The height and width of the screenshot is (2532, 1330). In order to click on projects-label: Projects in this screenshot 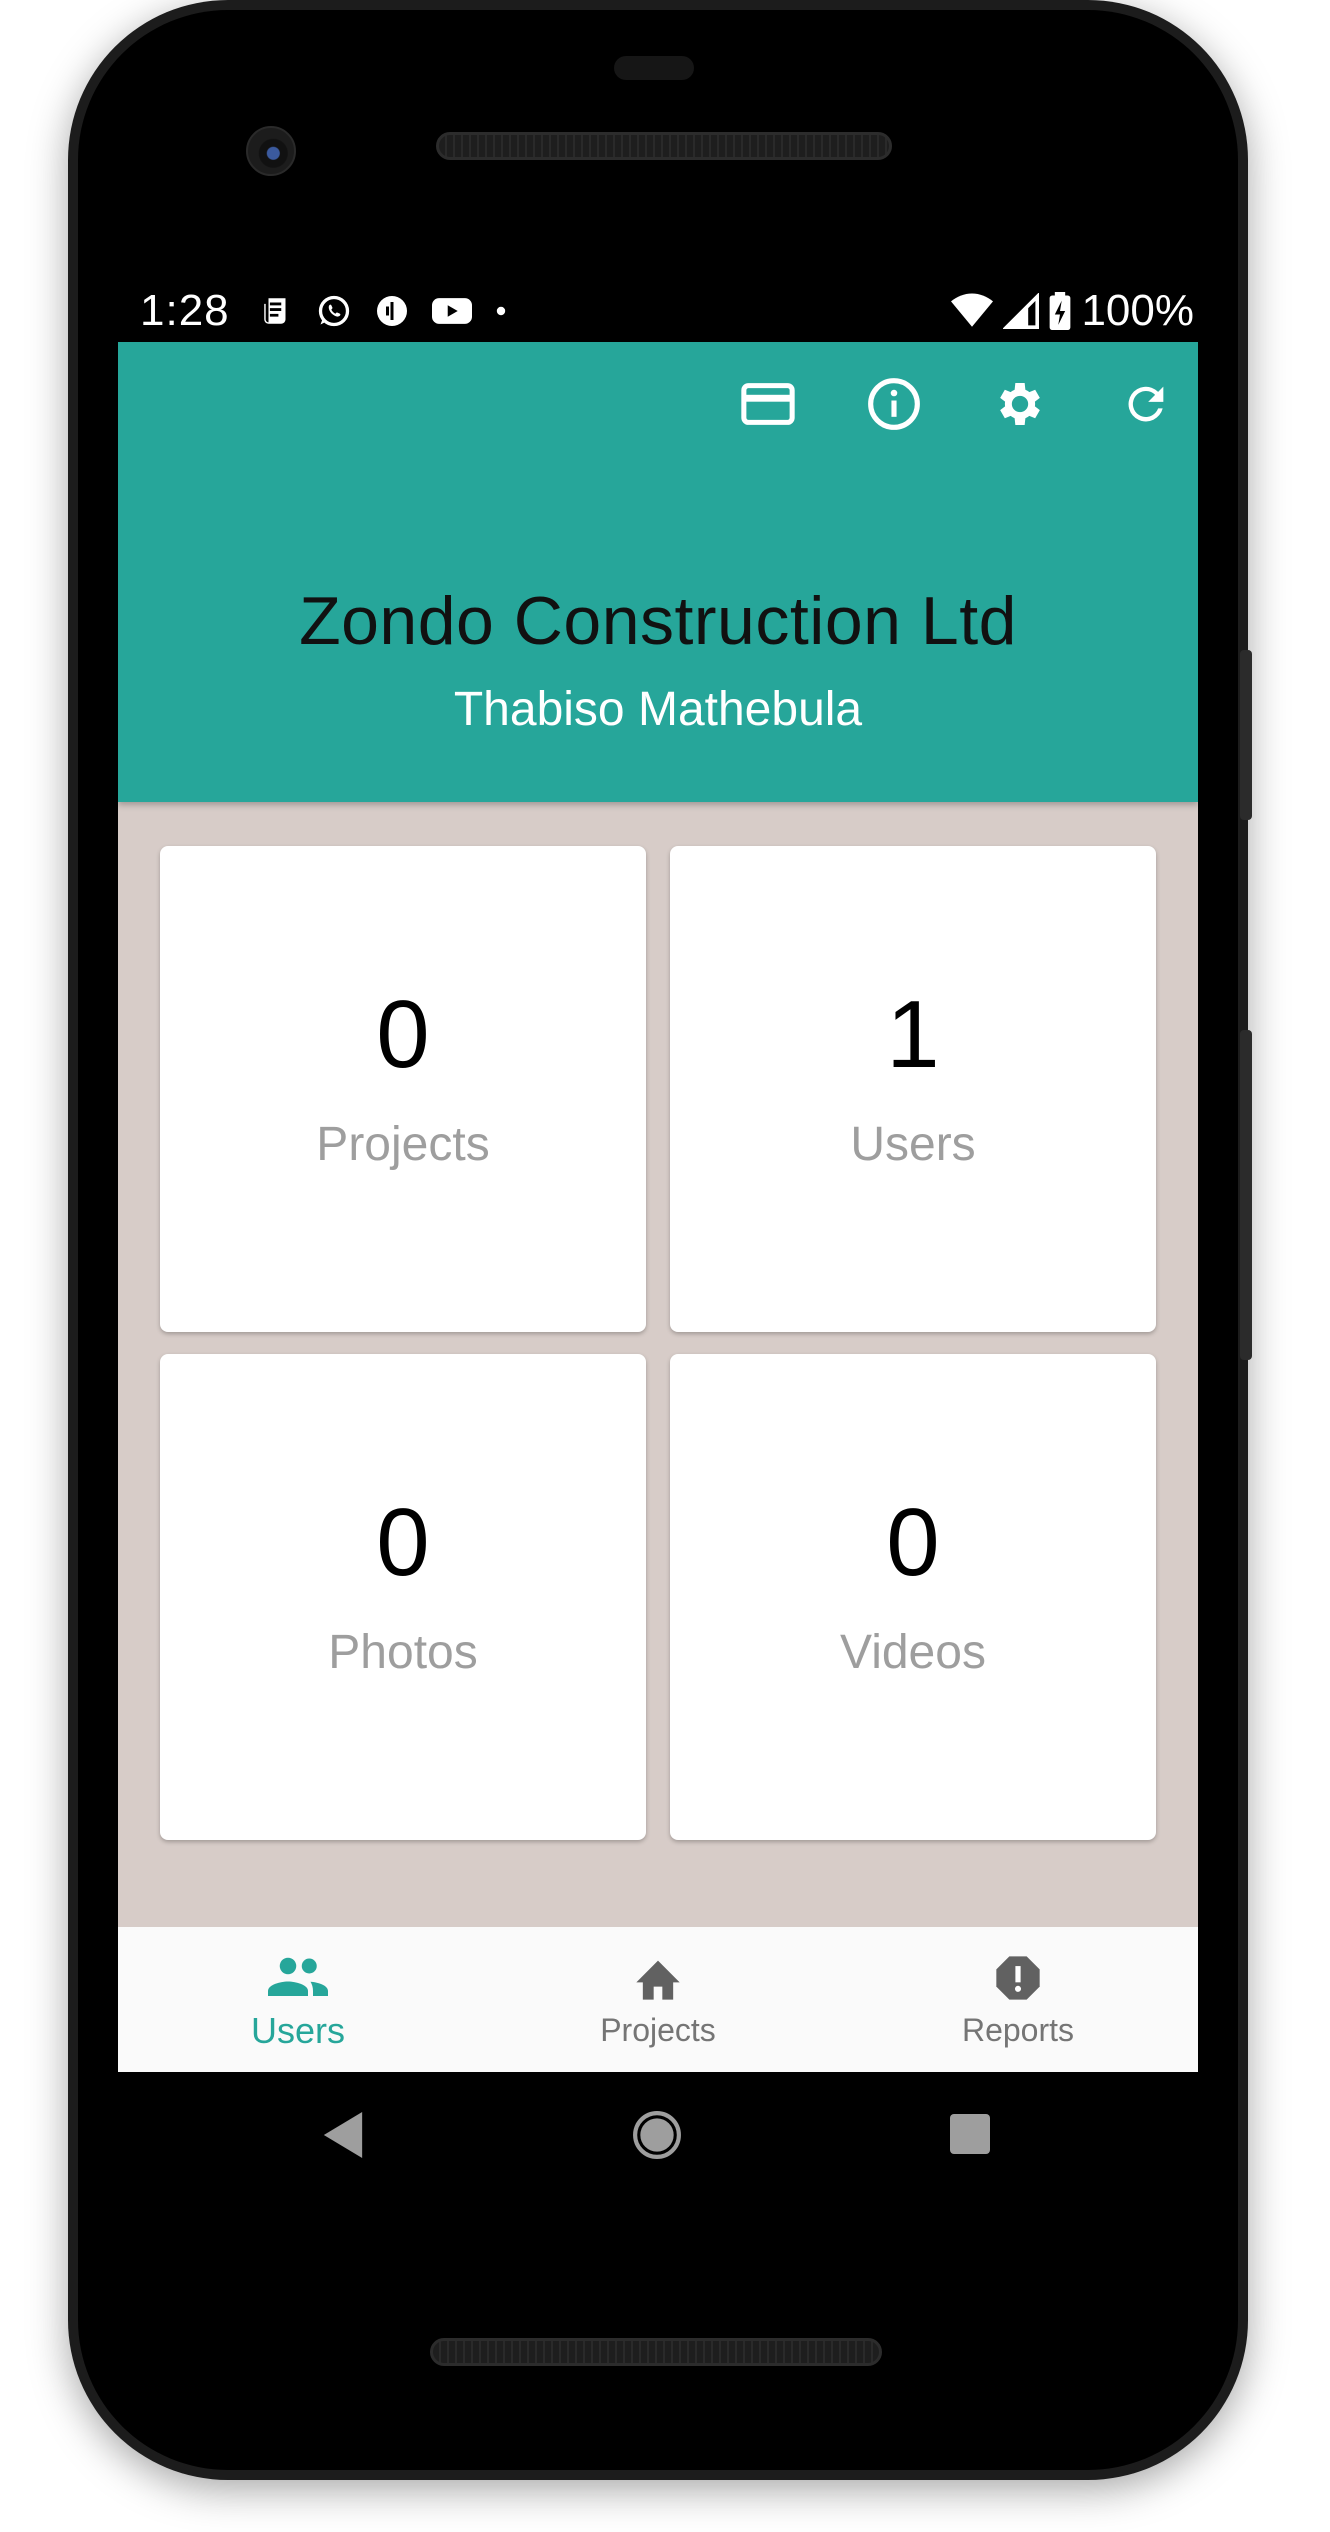, I will do `click(403, 1144)`.